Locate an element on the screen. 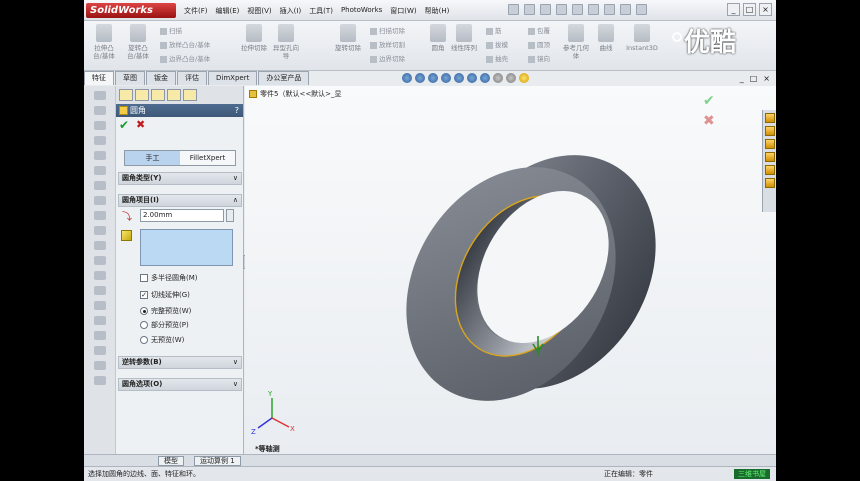  tab-office-products: 办公室产品 is located at coordinates (284, 78).